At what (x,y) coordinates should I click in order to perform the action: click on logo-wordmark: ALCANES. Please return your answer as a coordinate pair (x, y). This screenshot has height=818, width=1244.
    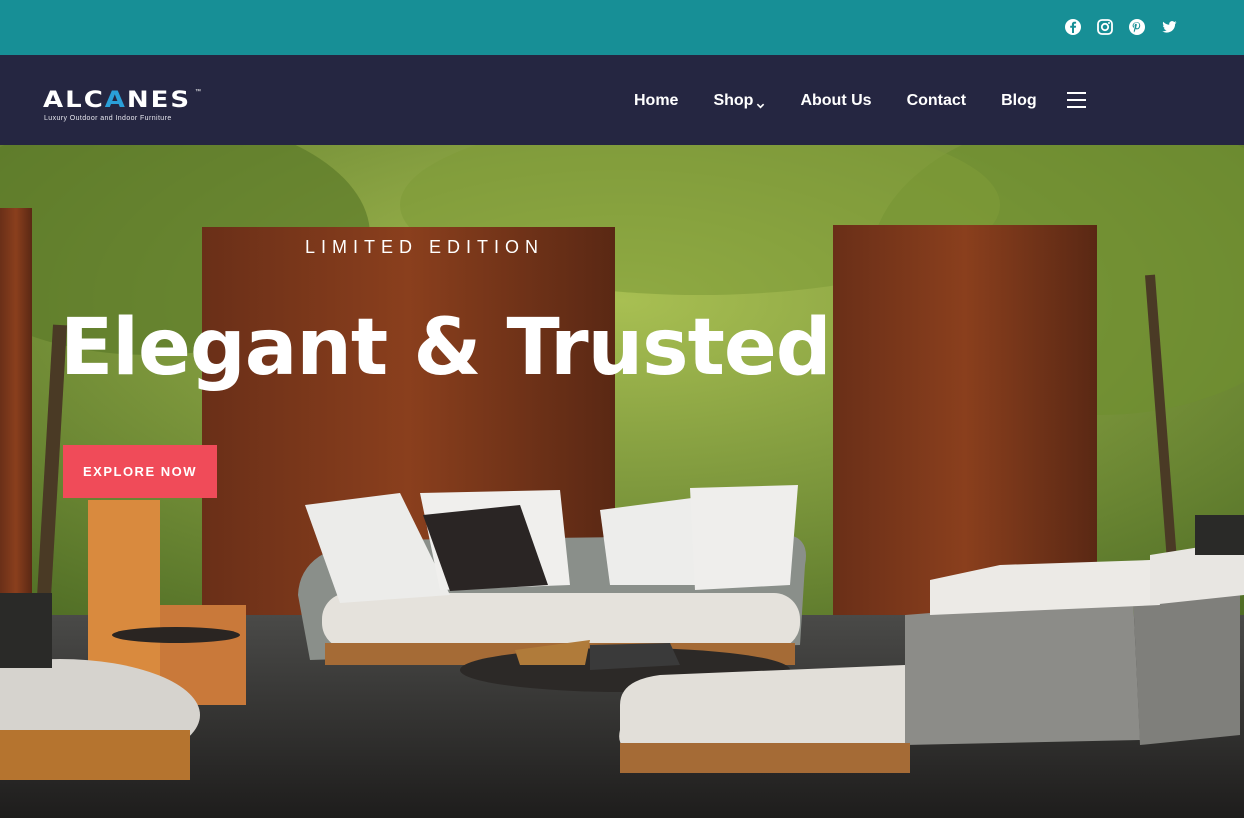
    Looking at the image, I should click on (117, 100).